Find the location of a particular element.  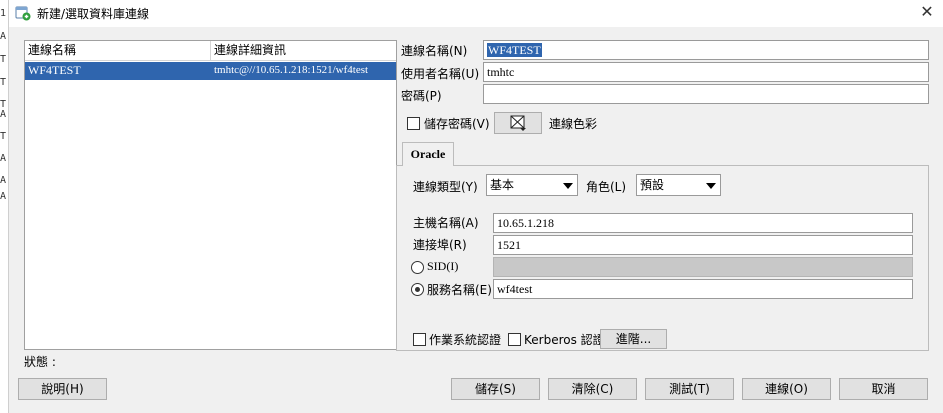

hostname-label: 主機名稱(A) is located at coordinates (446, 223).